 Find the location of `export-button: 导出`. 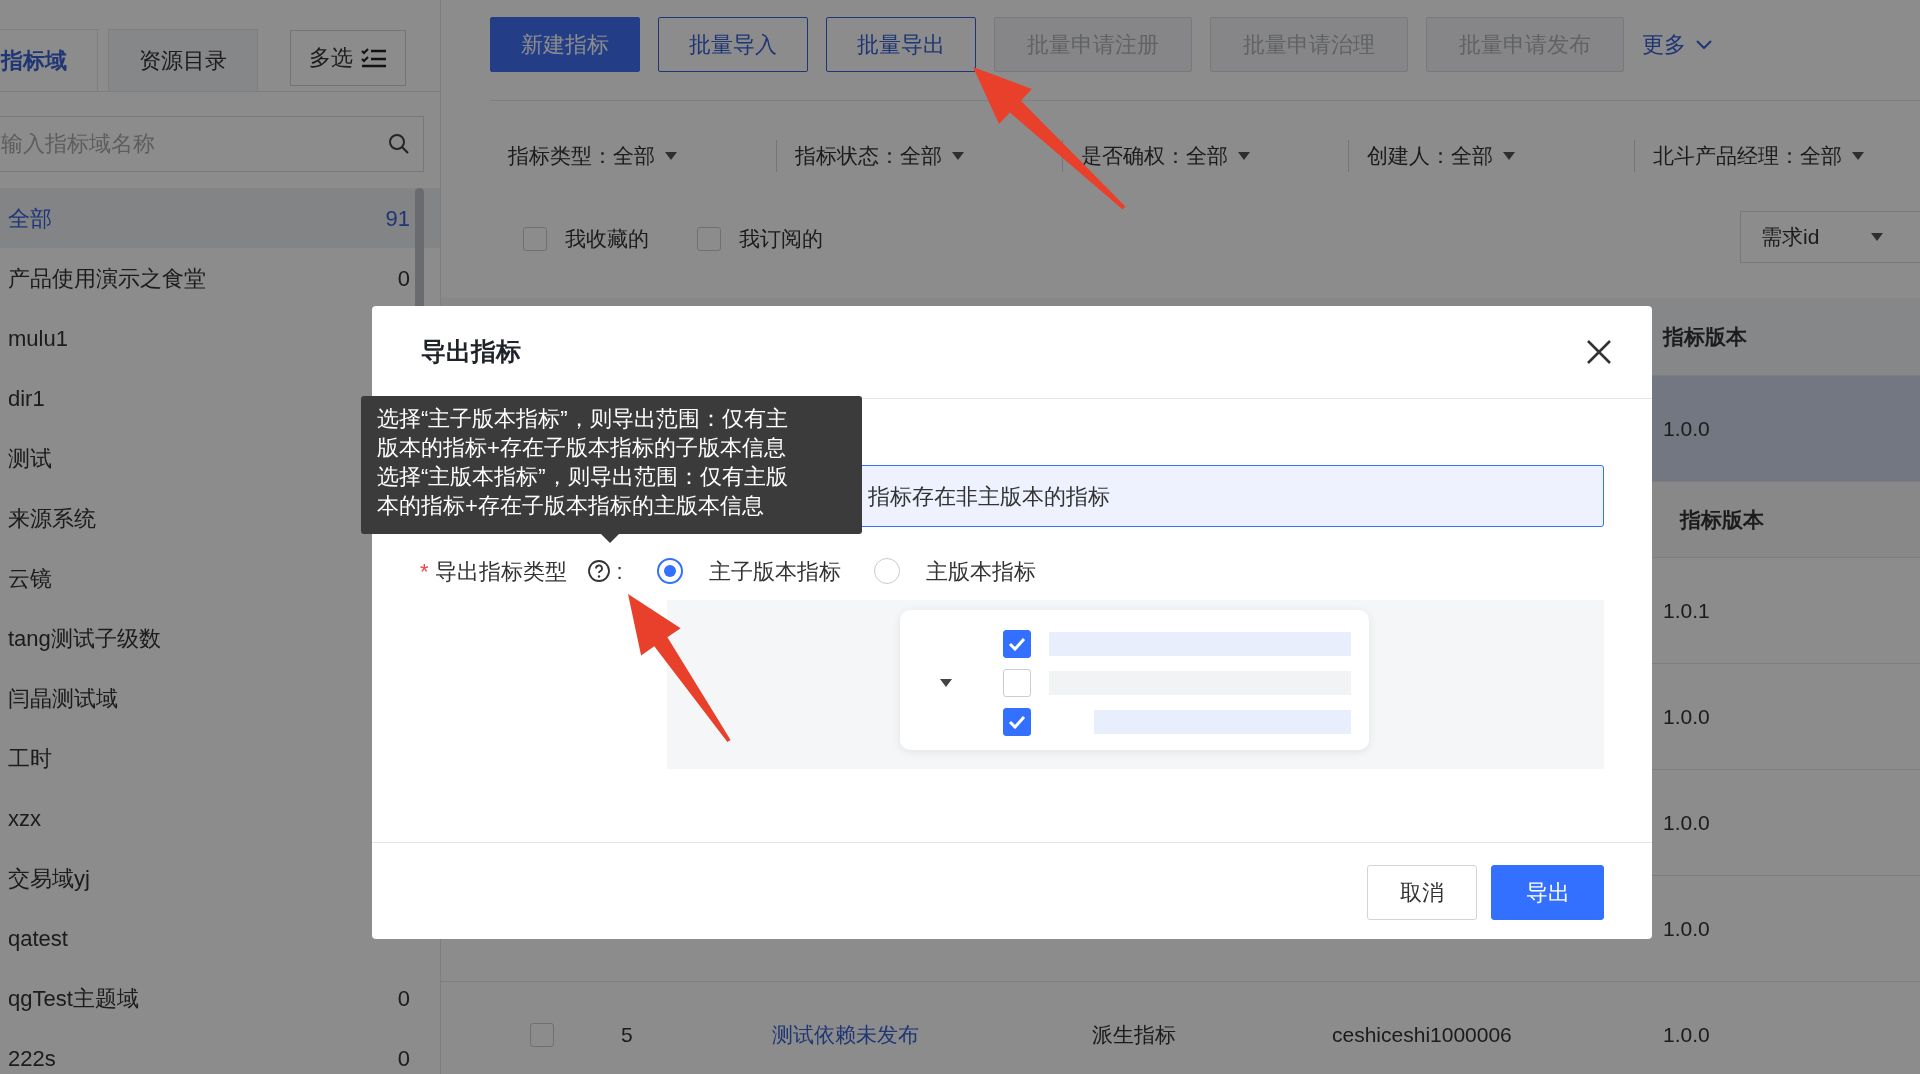

export-button: 导出 is located at coordinates (1547, 892).